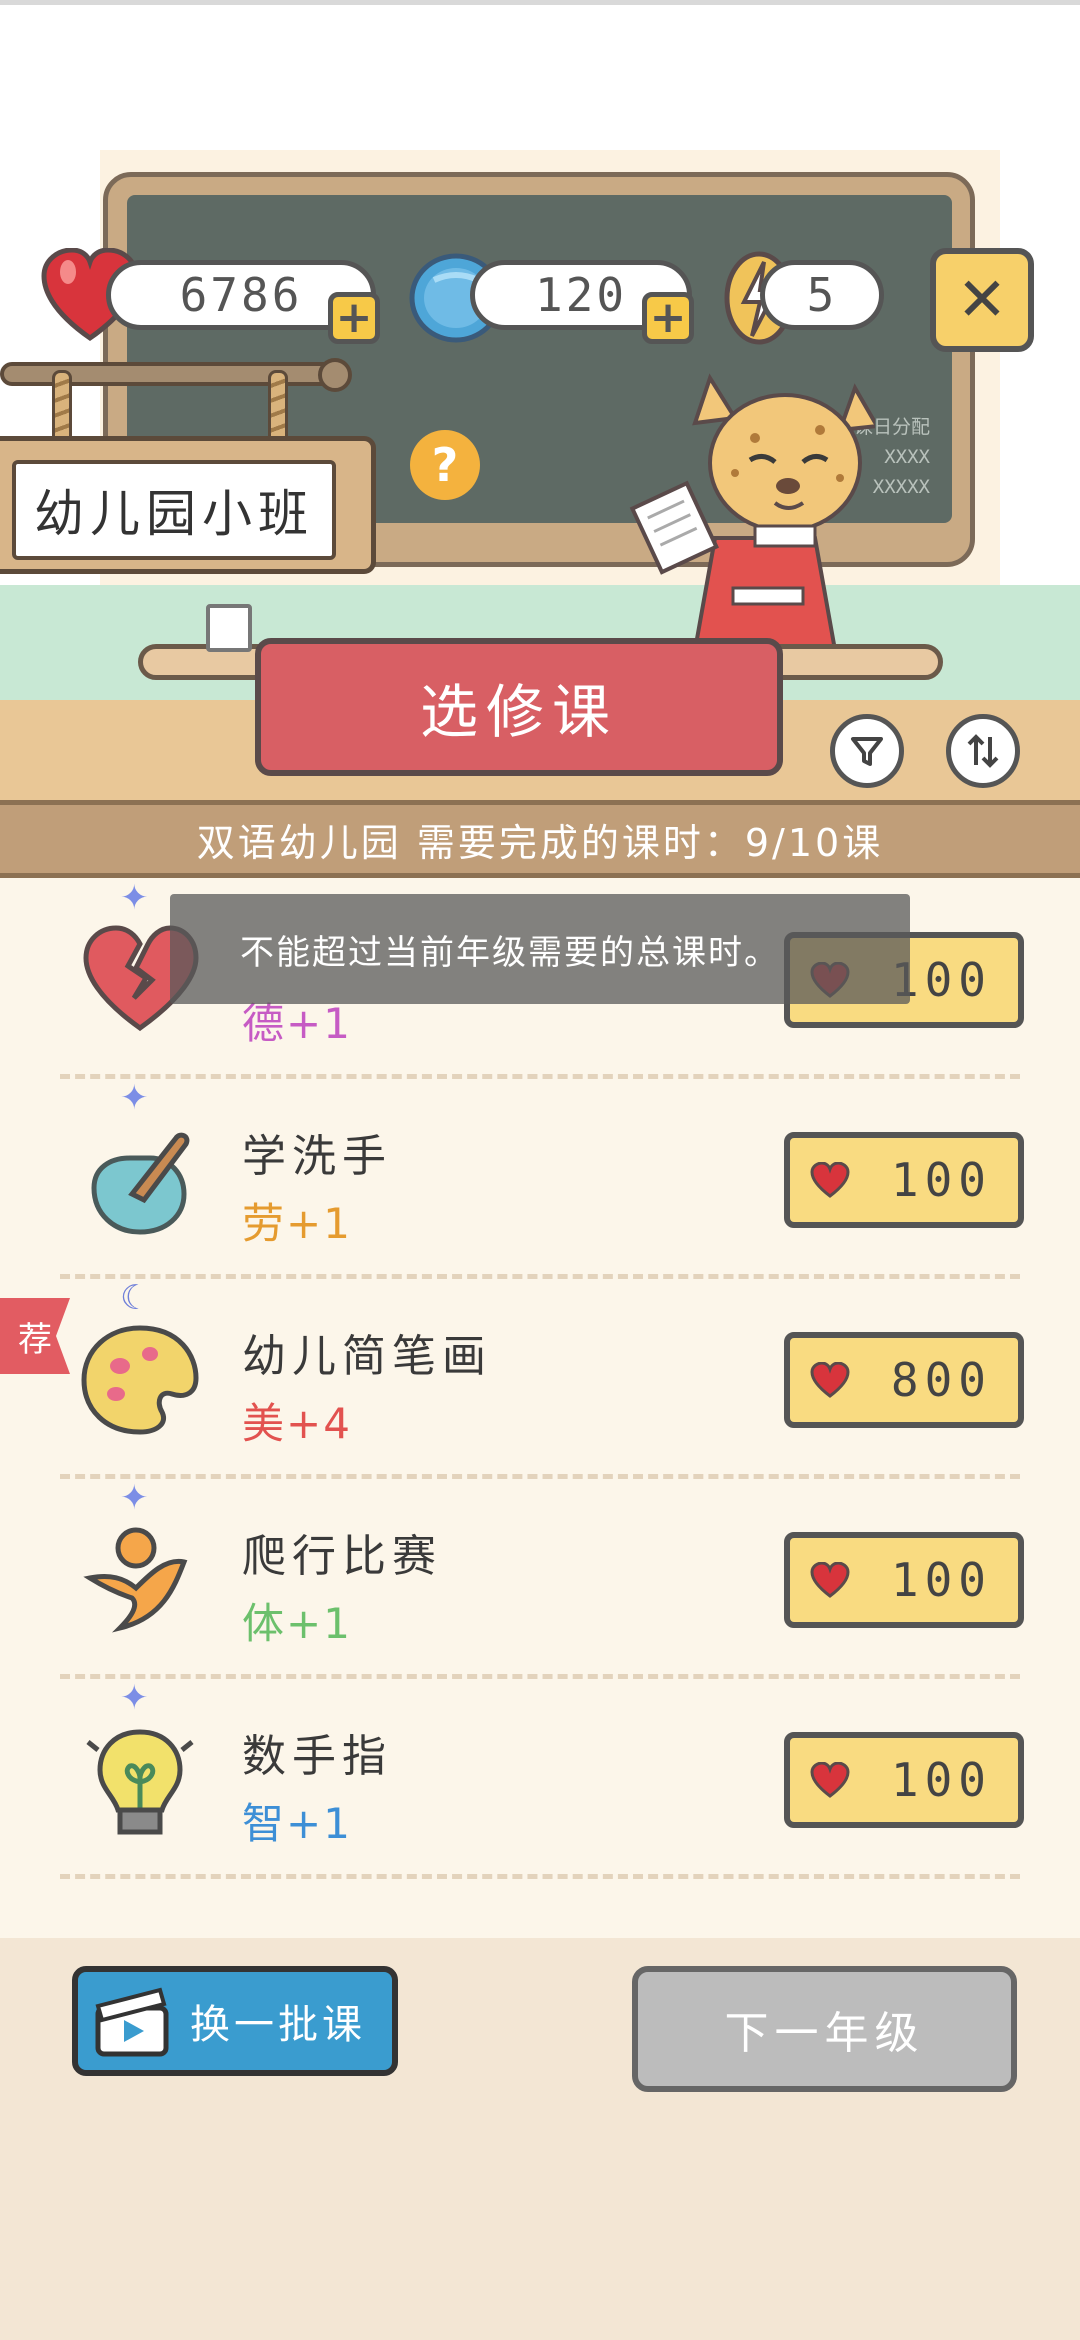  Describe the element at coordinates (135, 1298) in the screenshot. I see `moon-icon: ☾` at that location.